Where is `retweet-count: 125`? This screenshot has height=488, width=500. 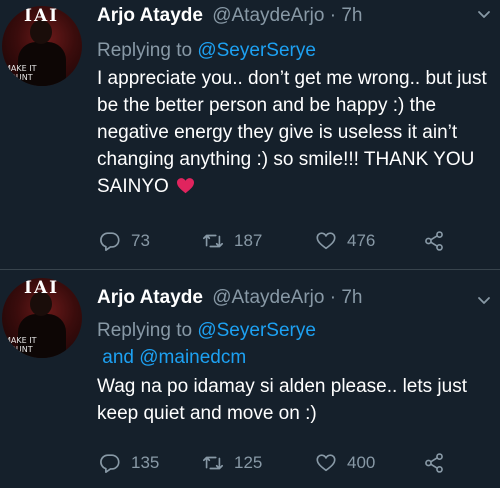
retweet-count: 125 is located at coordinates (248, 462).